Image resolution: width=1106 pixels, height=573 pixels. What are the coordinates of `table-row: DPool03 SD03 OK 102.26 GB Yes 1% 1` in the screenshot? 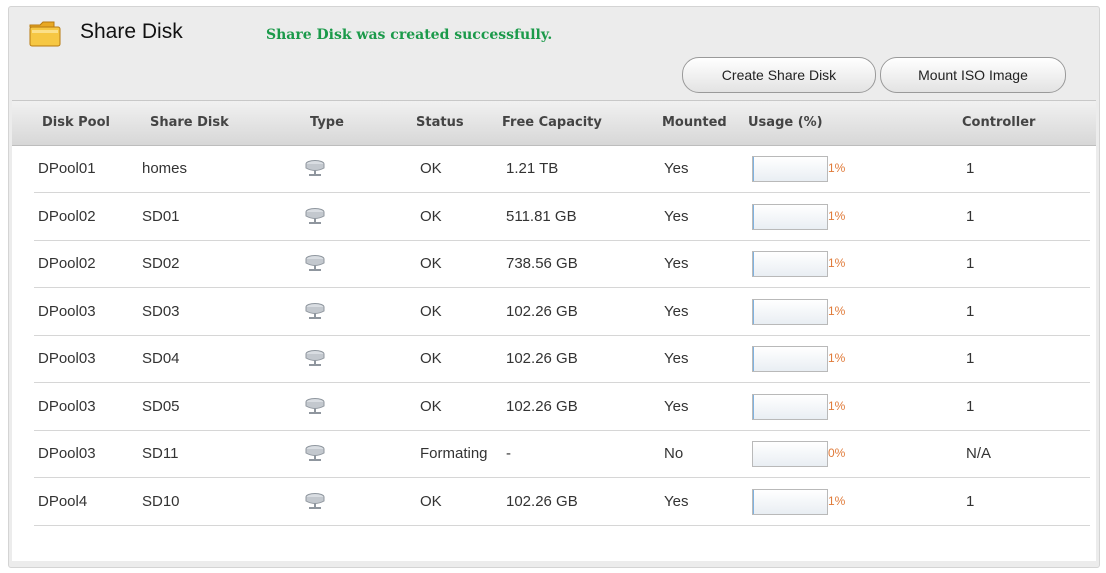 It's located at (562, 312).